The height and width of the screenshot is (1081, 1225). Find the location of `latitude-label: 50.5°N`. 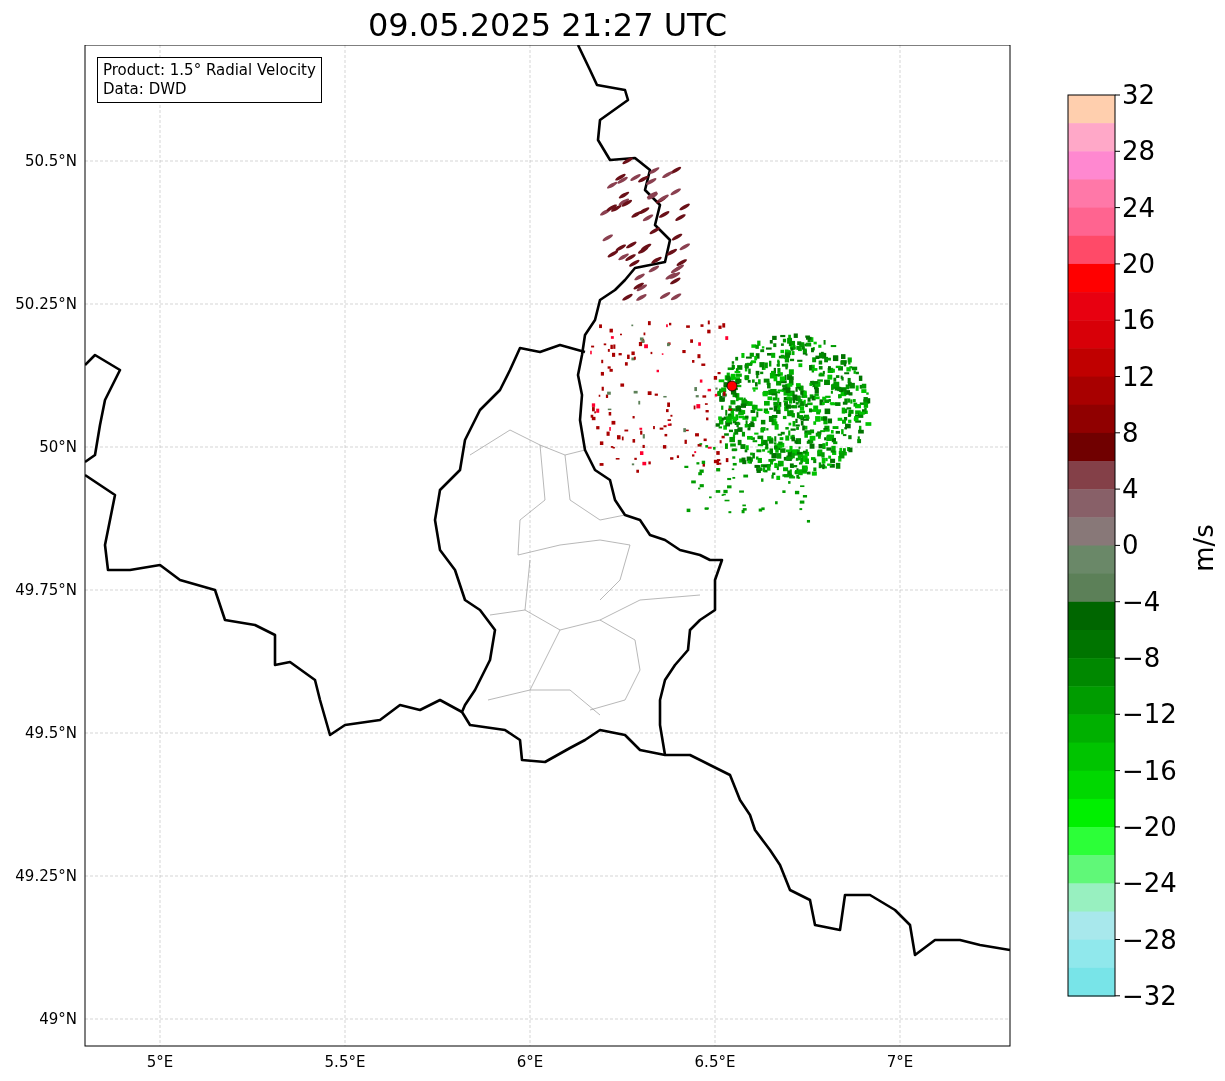

latitude-label: 50.5°N is located at coordinates (50, 161).